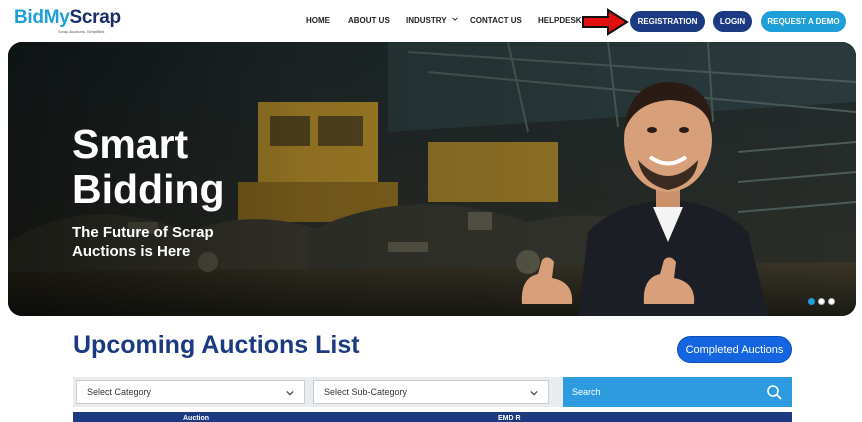 This screenshot has width=862, height=422. Describe the element at coordinates (426, 20) in the screenshot. I see `nav-industry-label: INDUSTRY` at that location.